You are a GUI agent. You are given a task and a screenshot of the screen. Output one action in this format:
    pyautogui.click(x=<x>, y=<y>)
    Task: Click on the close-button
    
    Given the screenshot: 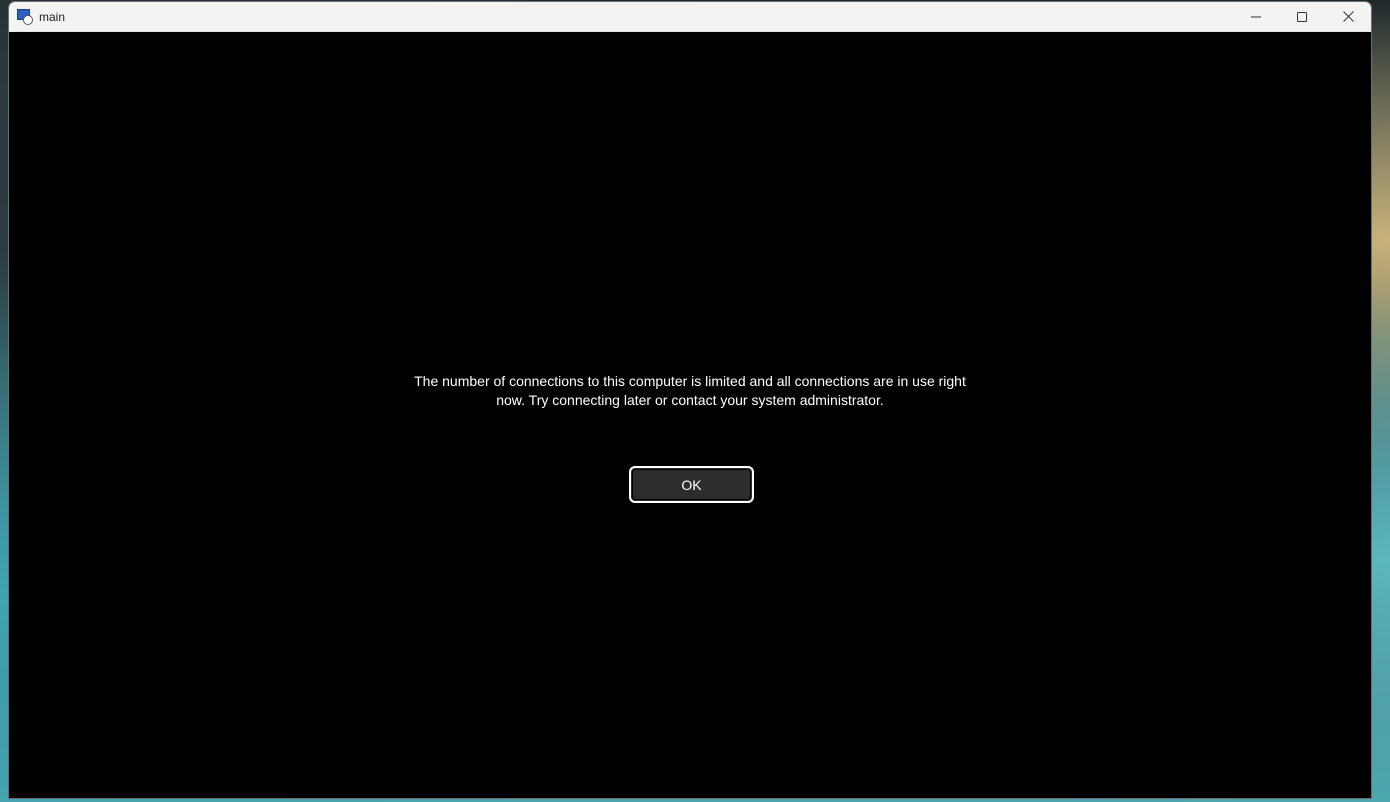 What is the action you would take?
    pyautogui.click(x=1348, y=16)
    